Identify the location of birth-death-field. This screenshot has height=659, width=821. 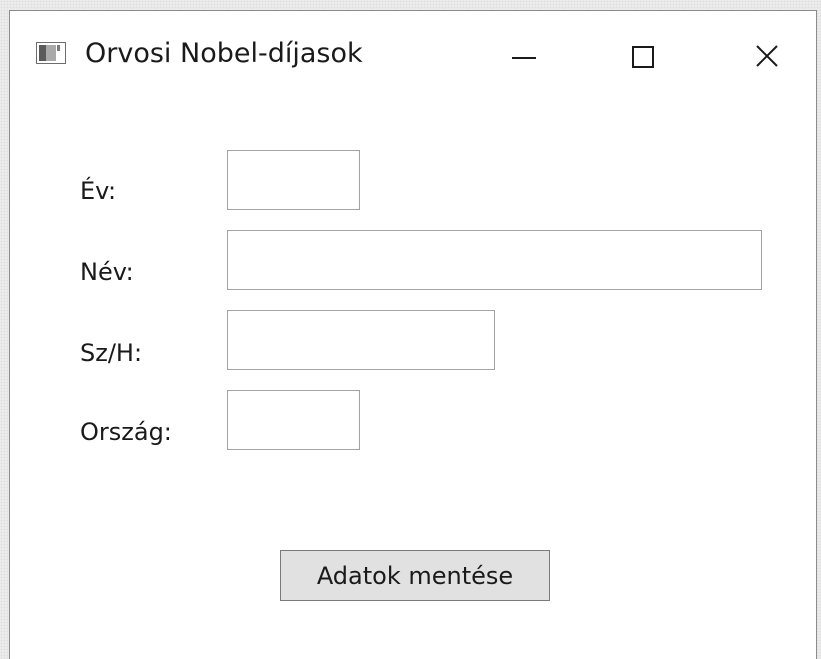
(361, 340).